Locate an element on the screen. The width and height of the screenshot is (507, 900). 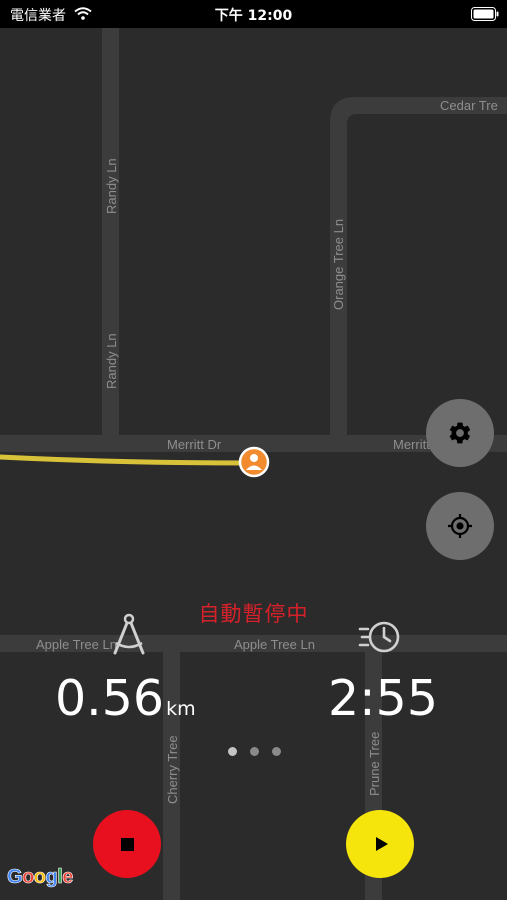
resume-workout-button is located at coordinates (380, 844).